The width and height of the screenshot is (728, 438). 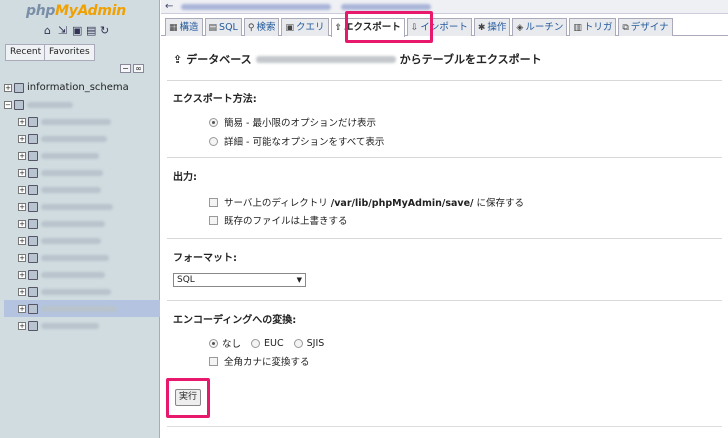 What do you see at coordinates (259, 361) in the screenshot?
I see `zenkaku-option: 全角カナに変換する` at bounding box center [259, 361].